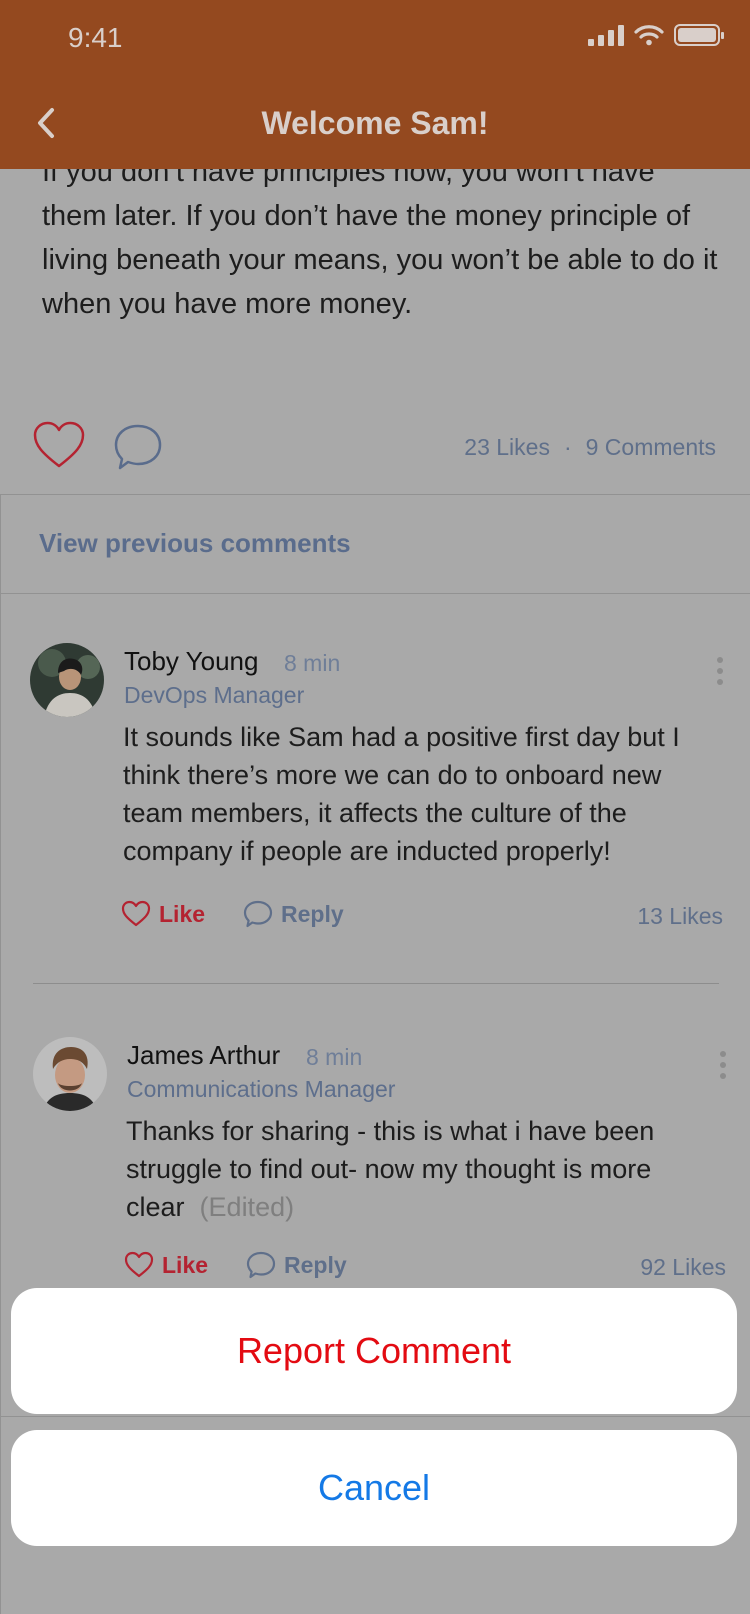 Image resolution: width=750 pixels, height=1614 pixels. Describe the element at coordinates (247, 1207) in the screenshot. I see `edited-label: (Edited)` at that location.